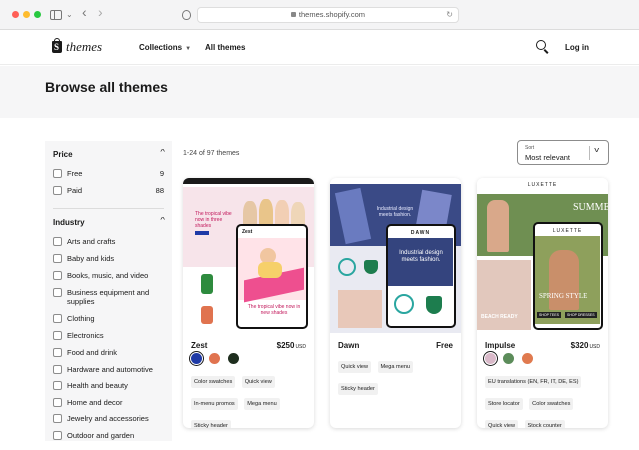 This screenshot has height=450, width=639. I want to click on browser-toolbar: ⌄ ‹ › themes.shopify.com ↻, so click(319, 15).